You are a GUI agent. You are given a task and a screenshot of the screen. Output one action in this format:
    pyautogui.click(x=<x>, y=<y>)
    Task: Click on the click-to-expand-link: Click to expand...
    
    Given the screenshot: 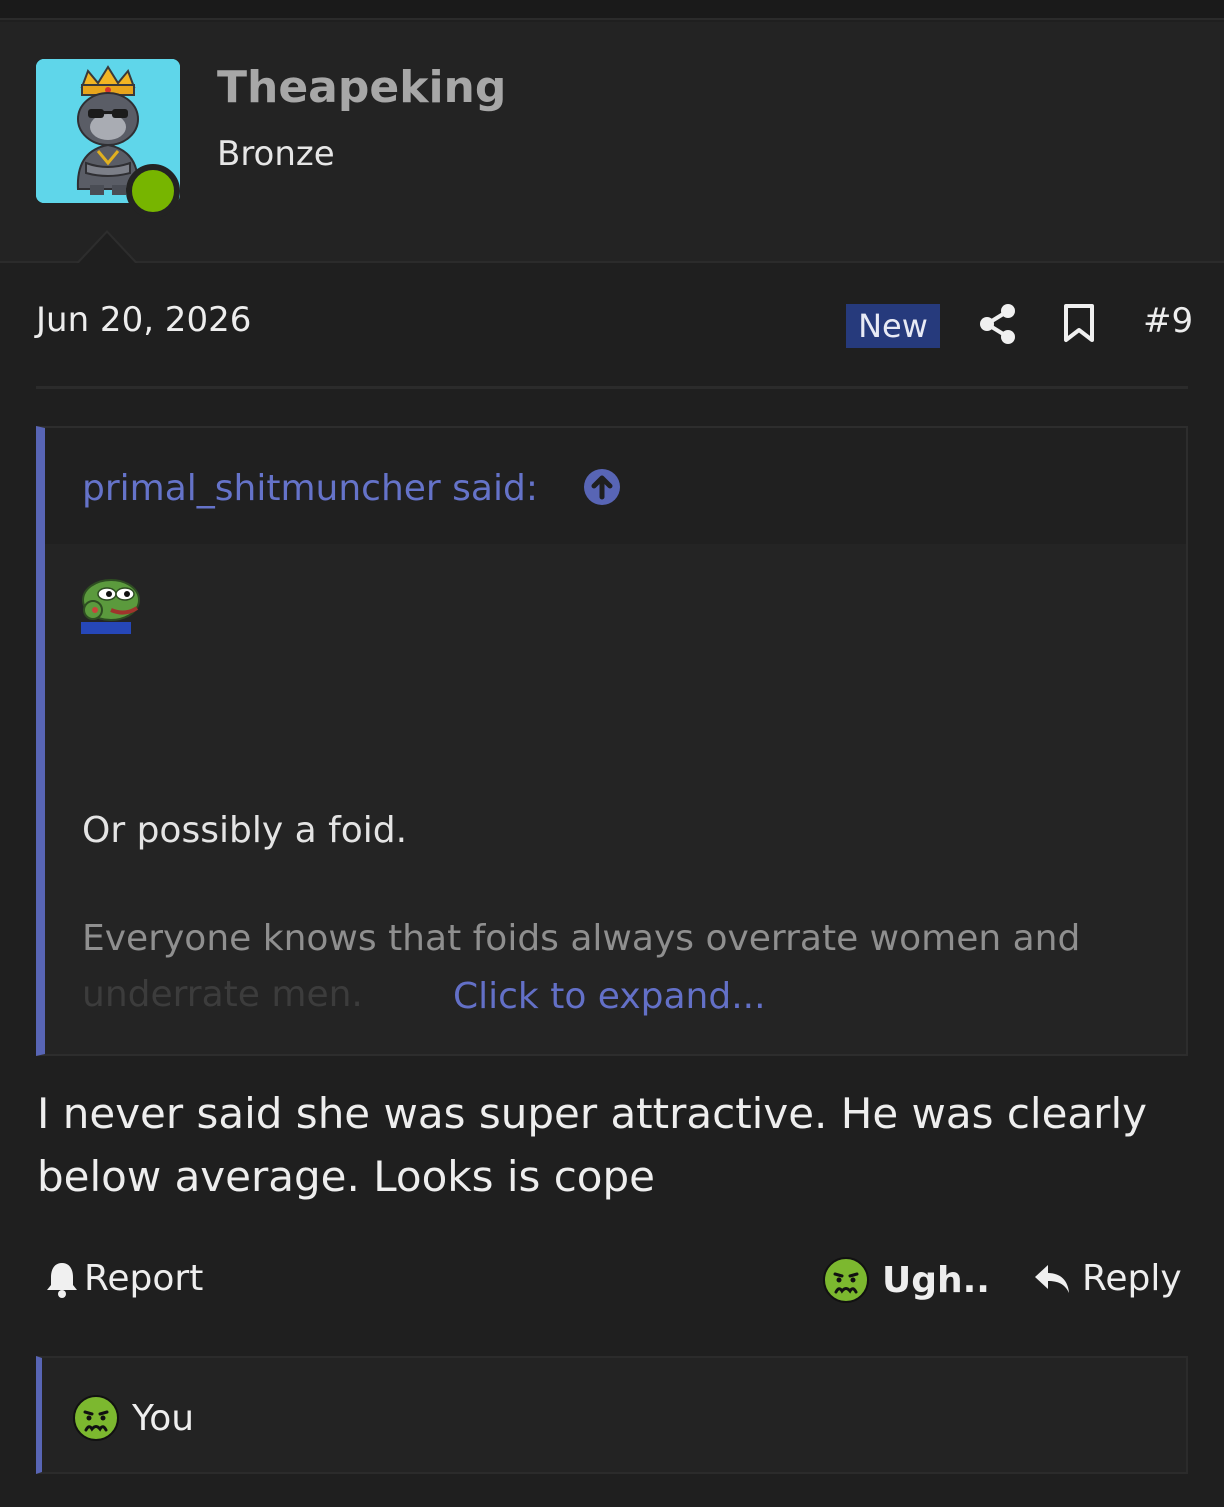 What is the action you would take?
    pyautogui.click(x=609, y=996)
    